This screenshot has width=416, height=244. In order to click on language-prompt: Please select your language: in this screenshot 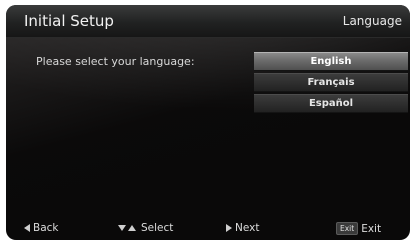, I will do `click(115, 61)`.